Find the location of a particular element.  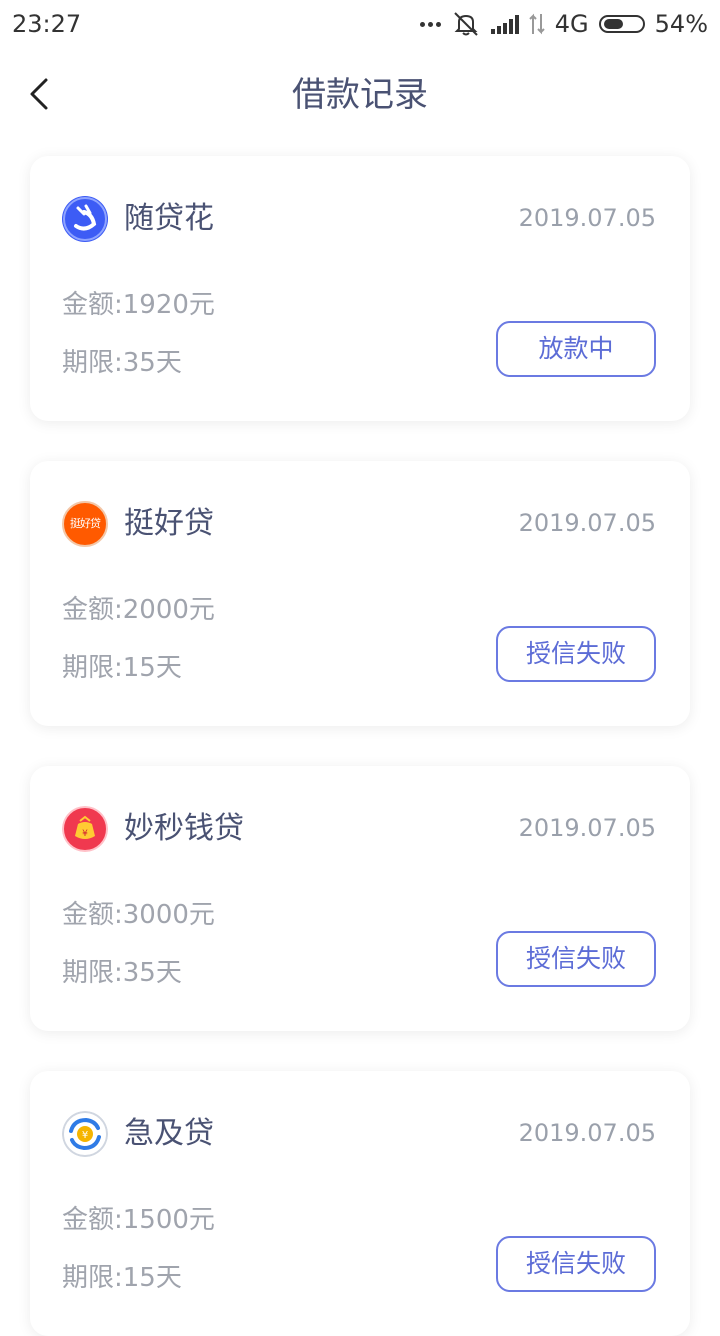

suidaihua-logo-icon is located at coordinates (85, 219).